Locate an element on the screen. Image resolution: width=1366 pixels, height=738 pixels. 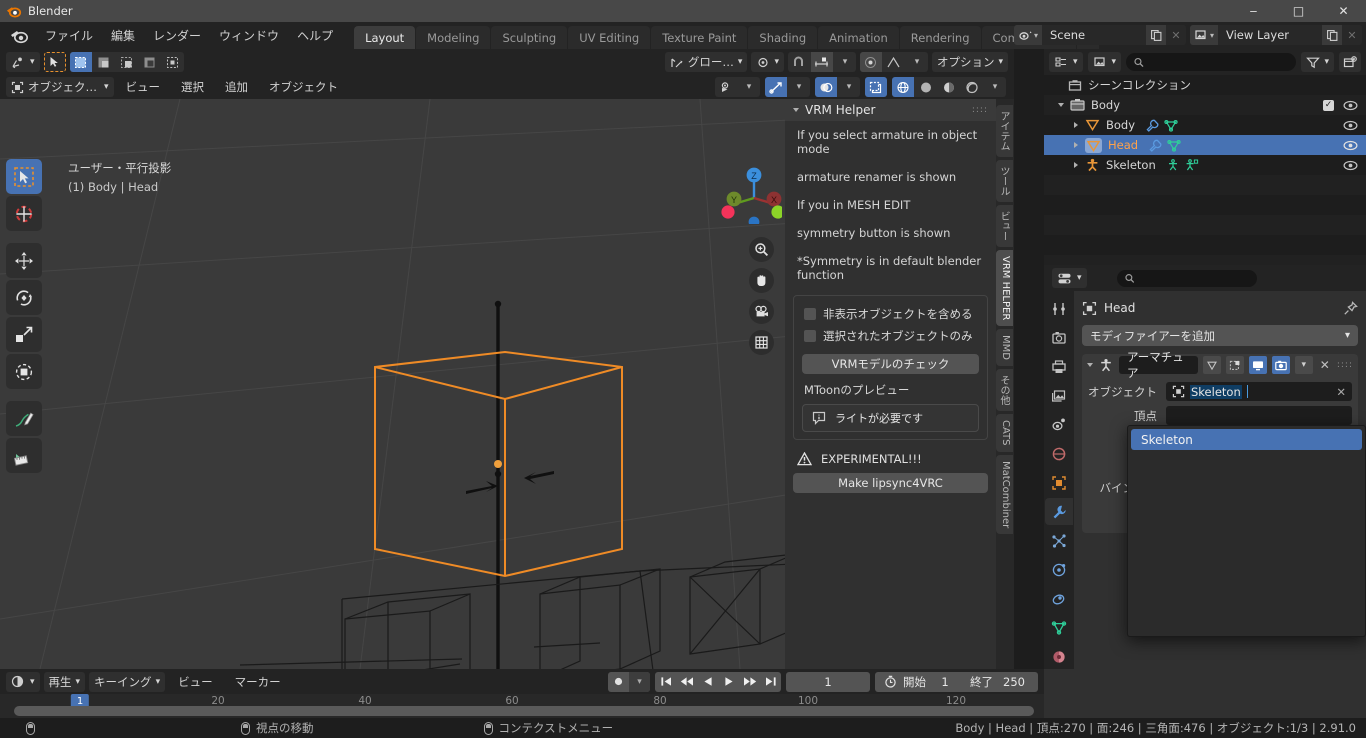
outliner-row-body-object: Body is located at coordinates (1205, 125).